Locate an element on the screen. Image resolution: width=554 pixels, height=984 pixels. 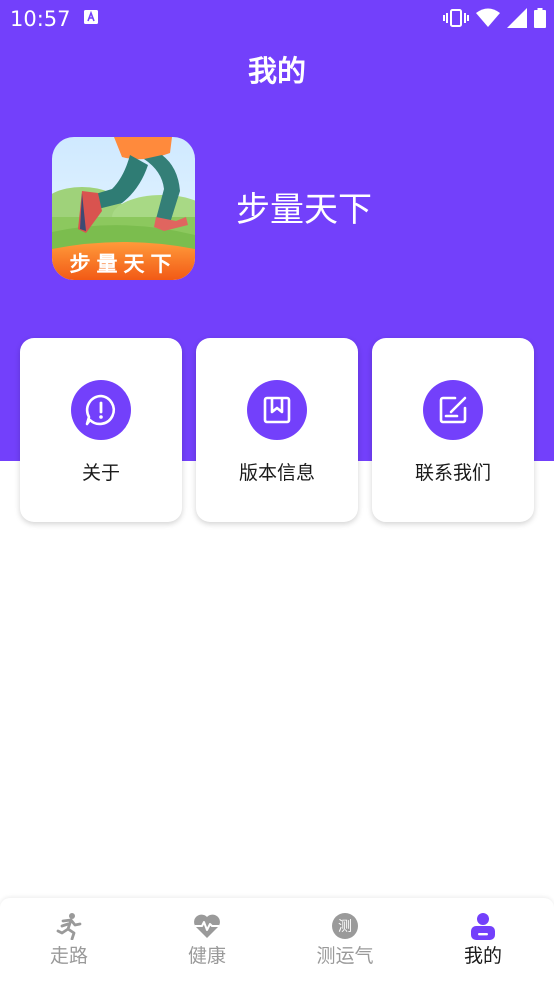
about-card: 关于 is located at coordinates (101, 430).